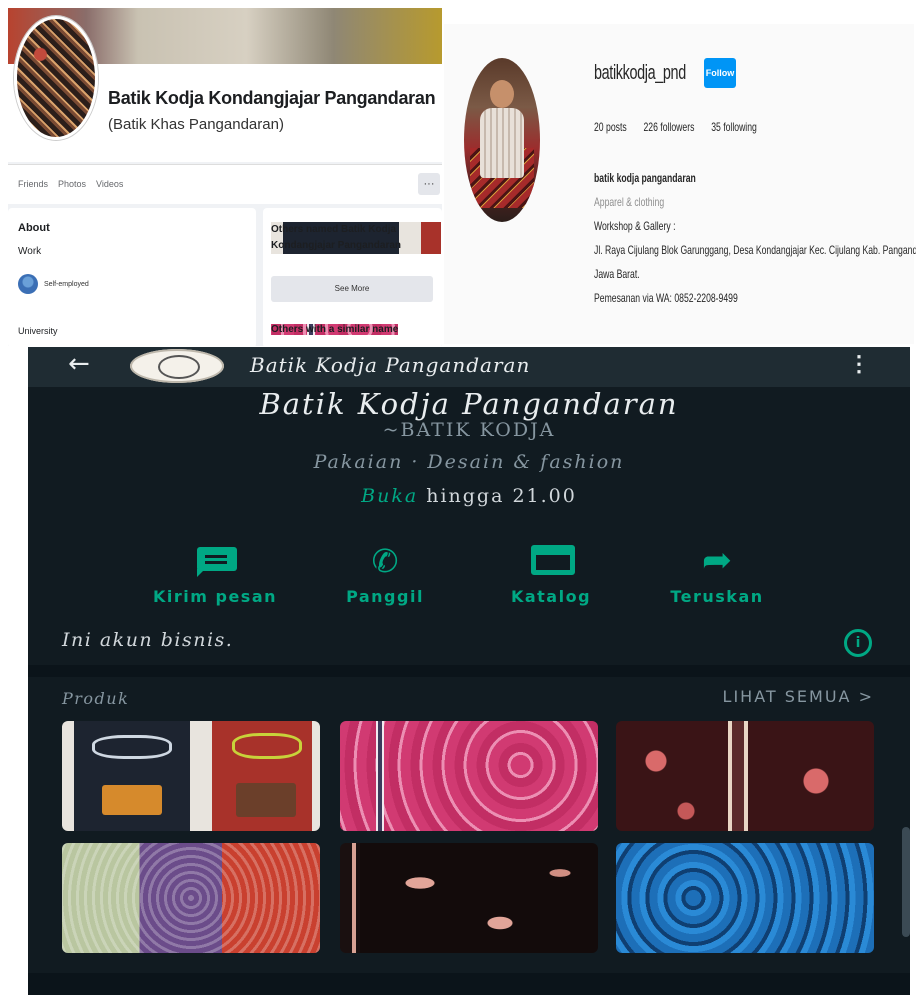 The height and width of the screenshot is (995, 916). Describe the element at coordinates (225, 184) in the screenshot. I see `profile-tabs: Friends Photos Videos ···` at that location.